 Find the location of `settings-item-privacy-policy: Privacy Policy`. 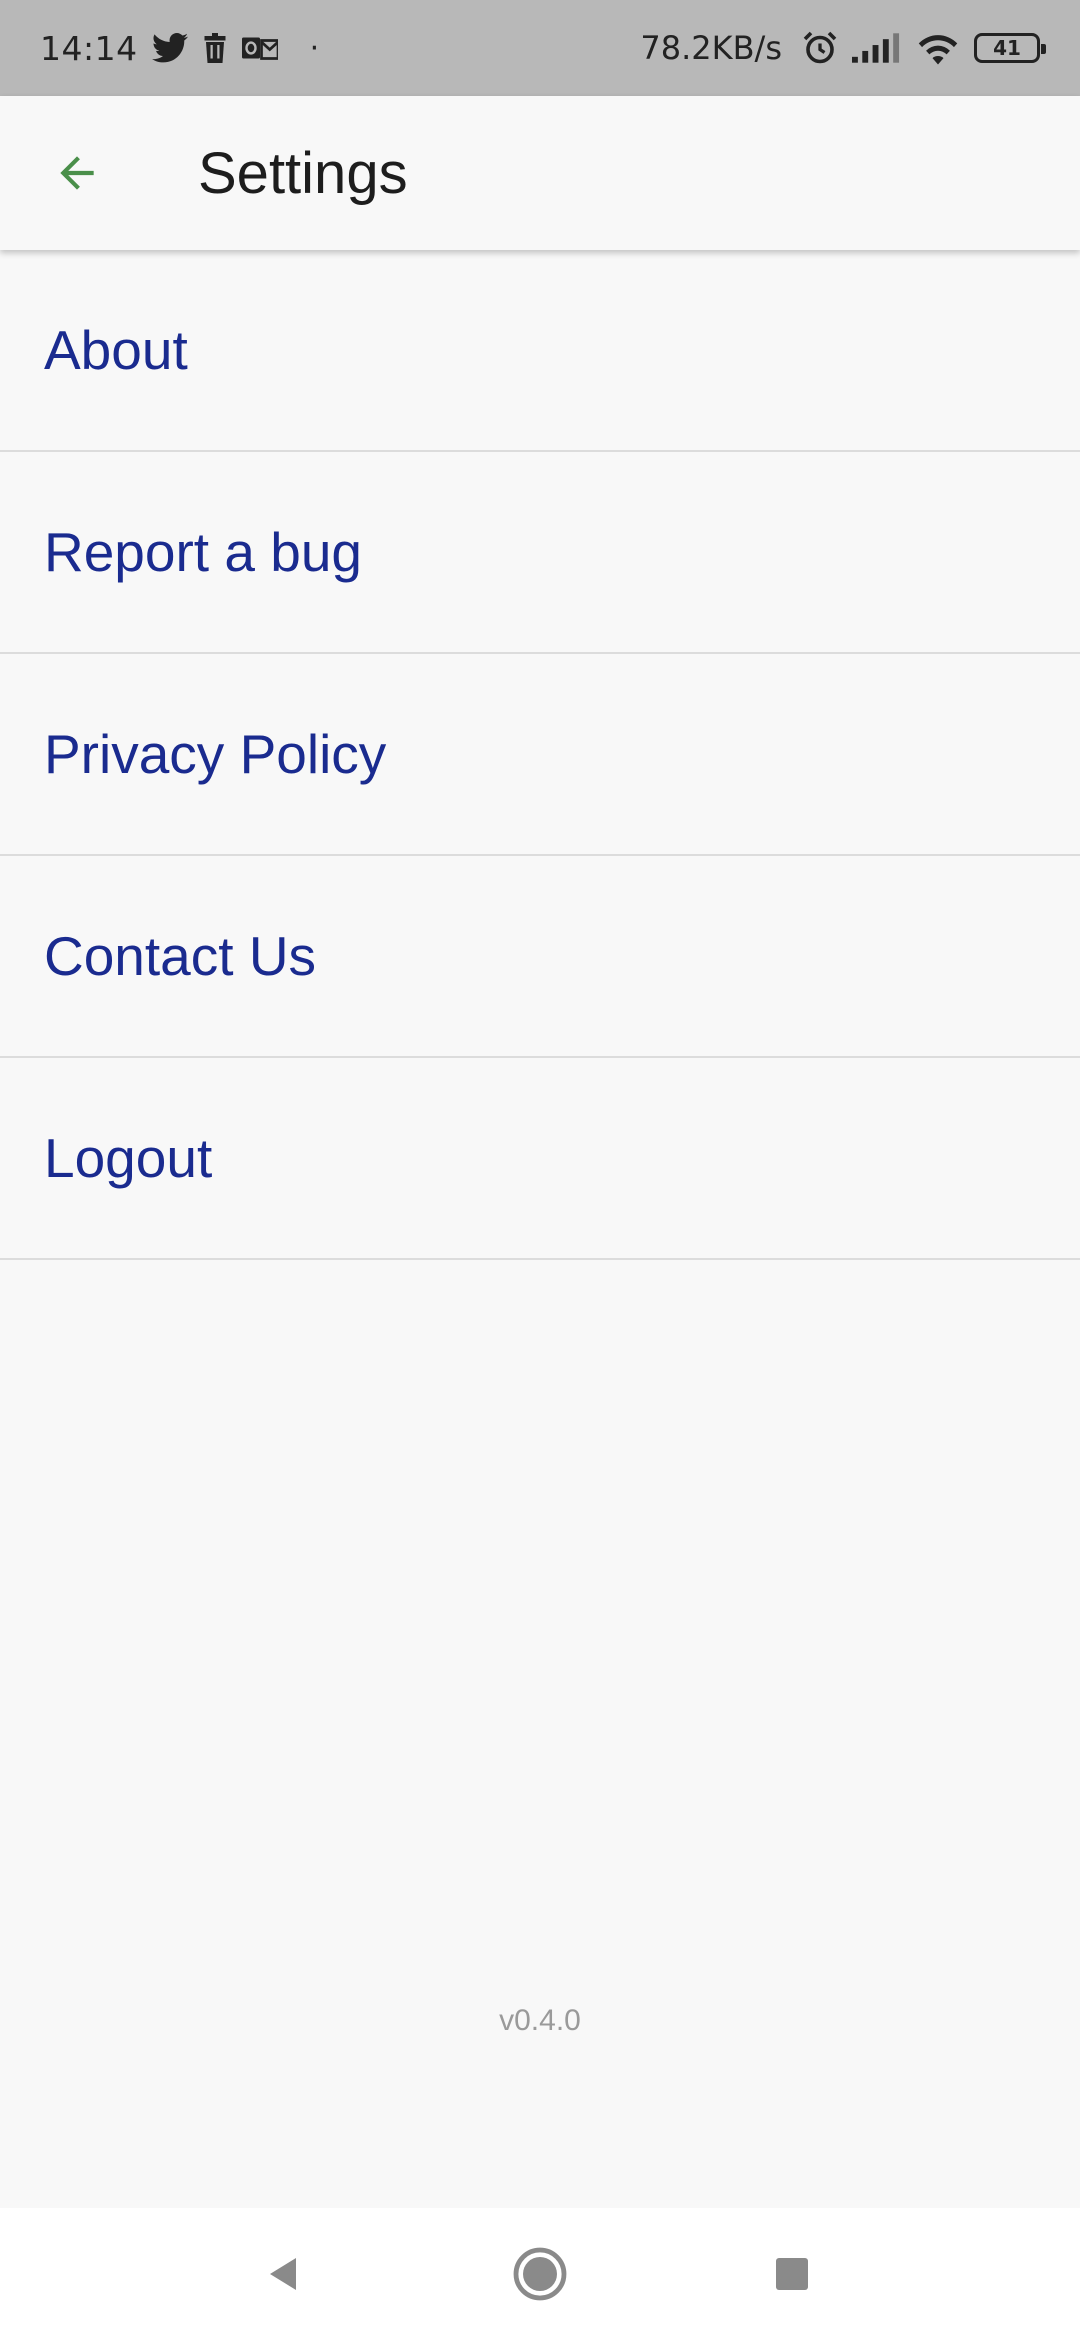

settings-item-privacy-policy: Privacy Policy is located at coordinates (540, 755).